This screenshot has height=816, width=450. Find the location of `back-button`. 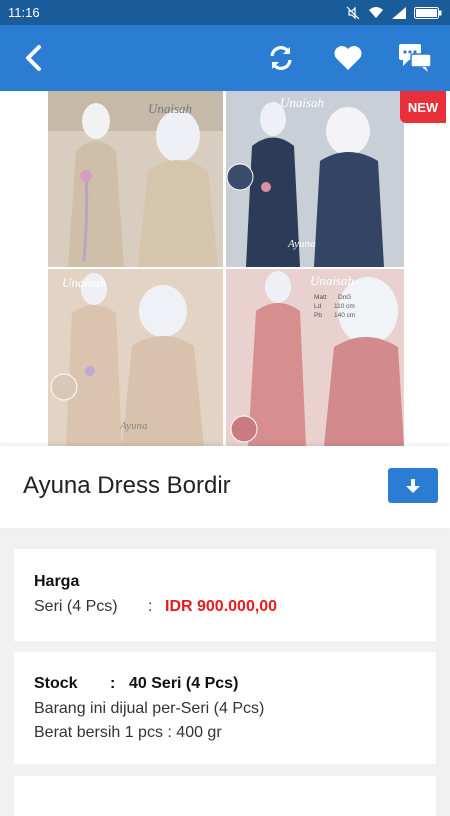

back-button is located at coordinates (33, 58).